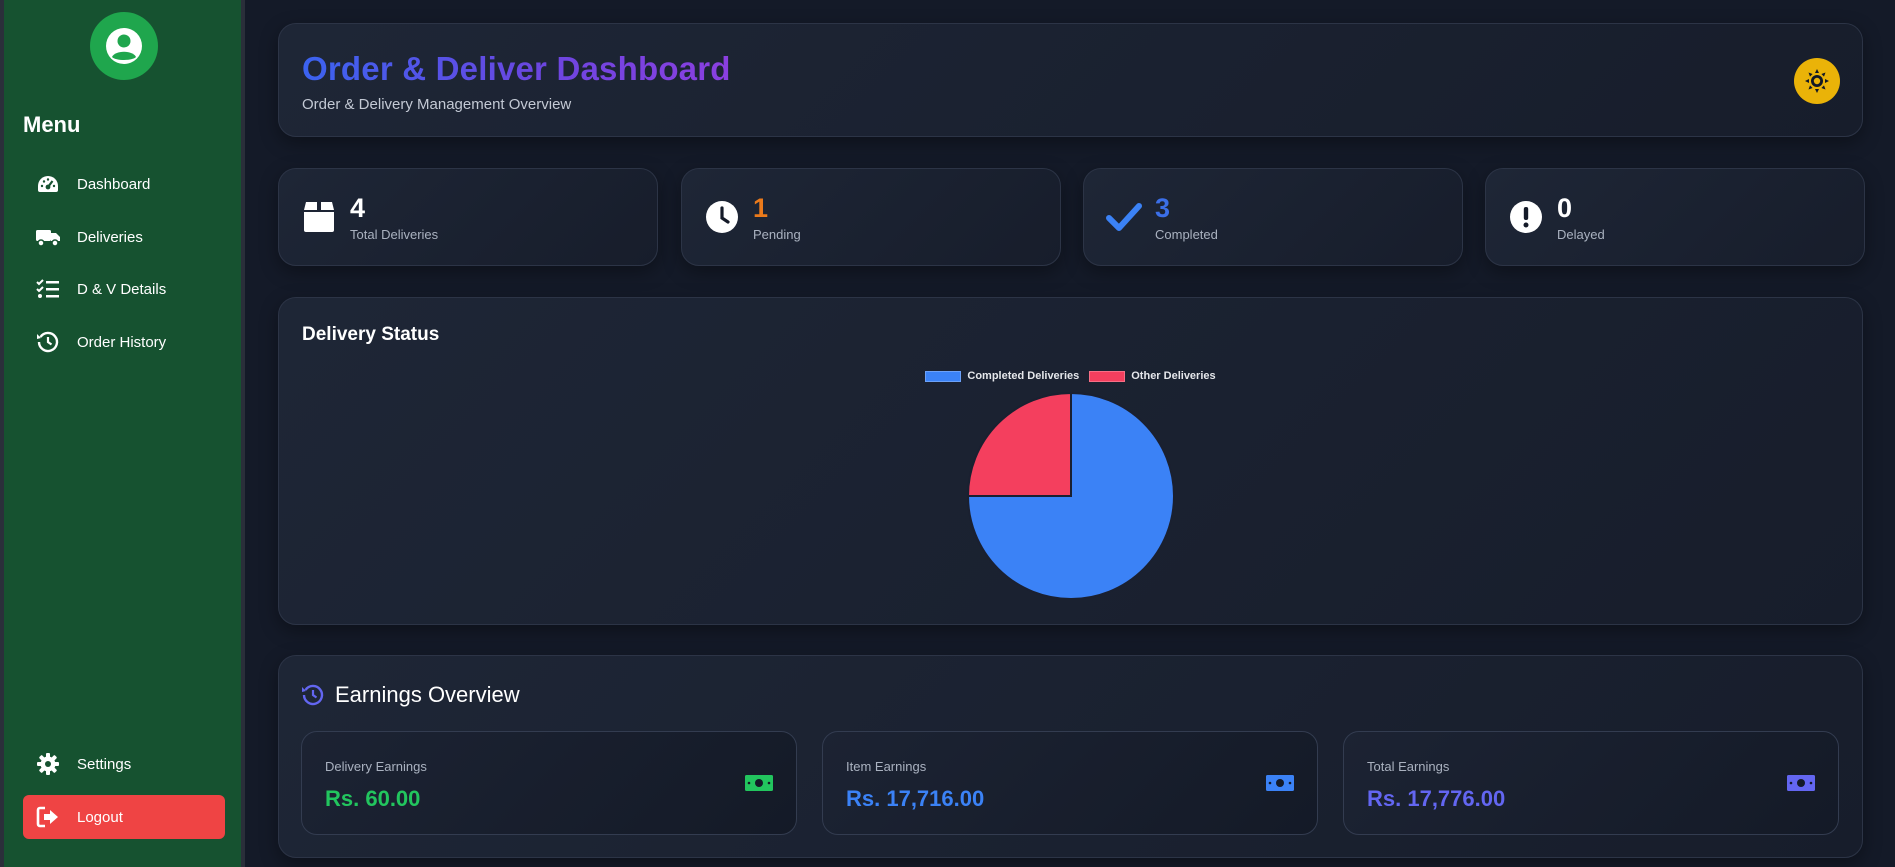  Describe the element at coordinates (48, 237) in the screenshot. I see `truck-icon` at that location.